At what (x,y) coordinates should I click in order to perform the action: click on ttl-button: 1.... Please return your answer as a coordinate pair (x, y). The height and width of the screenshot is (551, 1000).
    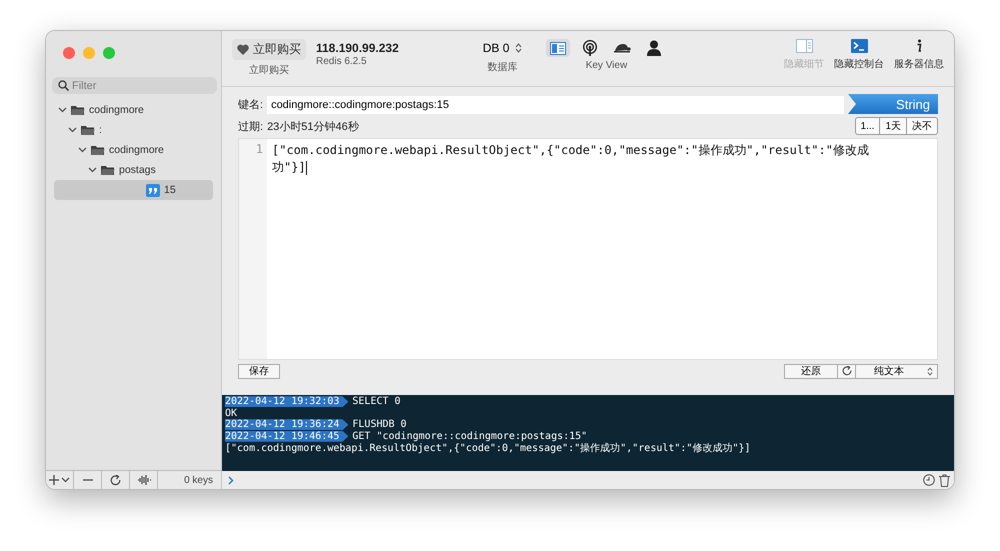
    Looking at the image, I should click on (868, 126).